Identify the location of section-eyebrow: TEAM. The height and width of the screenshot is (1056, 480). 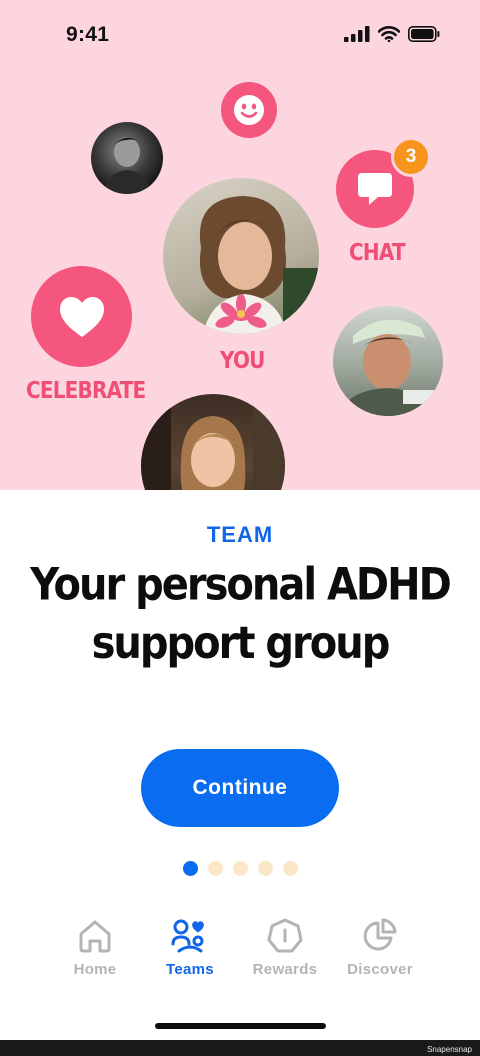
(240, 534).